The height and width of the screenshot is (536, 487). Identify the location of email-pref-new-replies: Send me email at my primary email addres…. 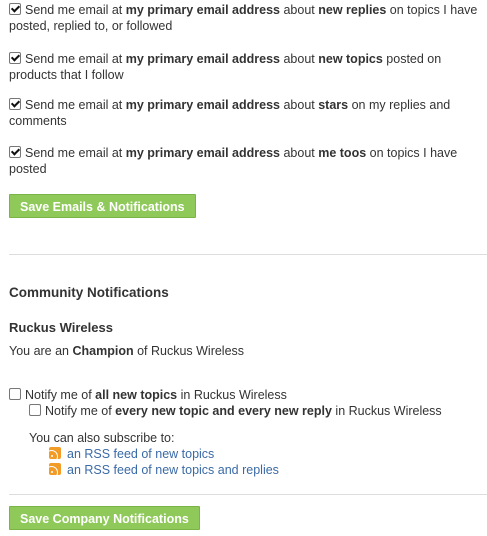
(243, 18).